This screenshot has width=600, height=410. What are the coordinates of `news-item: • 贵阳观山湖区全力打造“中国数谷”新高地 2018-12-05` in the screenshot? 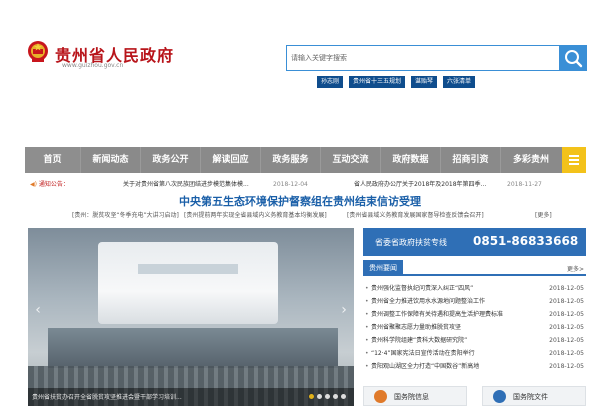 It's located at (474, 366).